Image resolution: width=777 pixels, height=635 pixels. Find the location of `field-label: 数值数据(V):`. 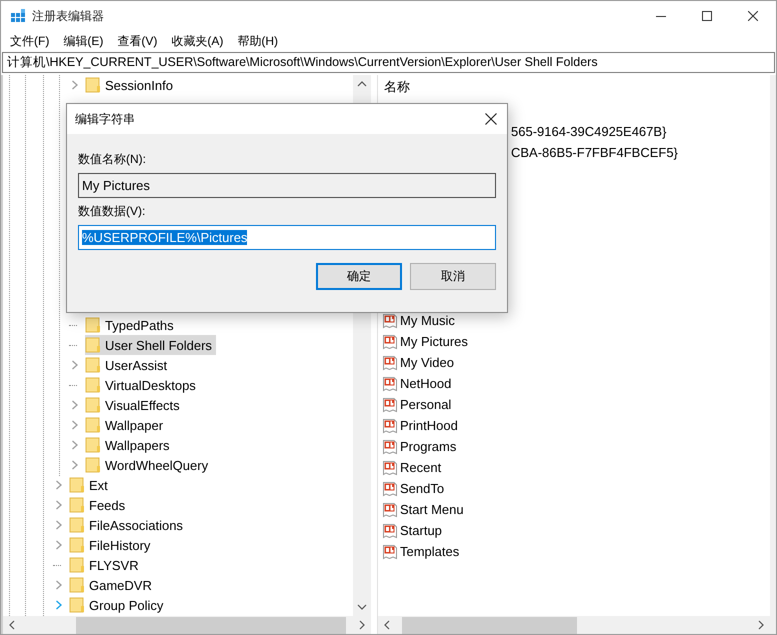

field-label: 数值数据(V): is located at coordinates (112, 211).